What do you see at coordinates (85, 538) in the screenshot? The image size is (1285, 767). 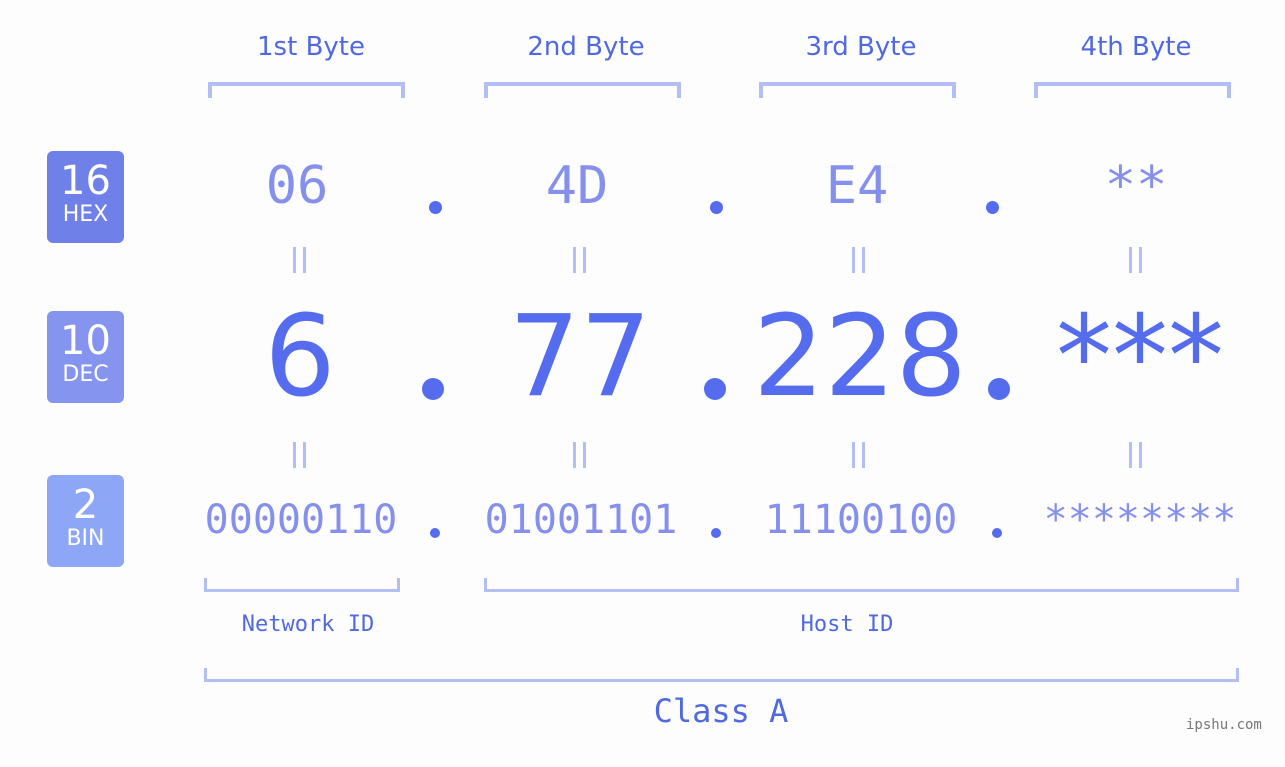 I see `bin-base-label: BIN` at bounding box center [85, 538].